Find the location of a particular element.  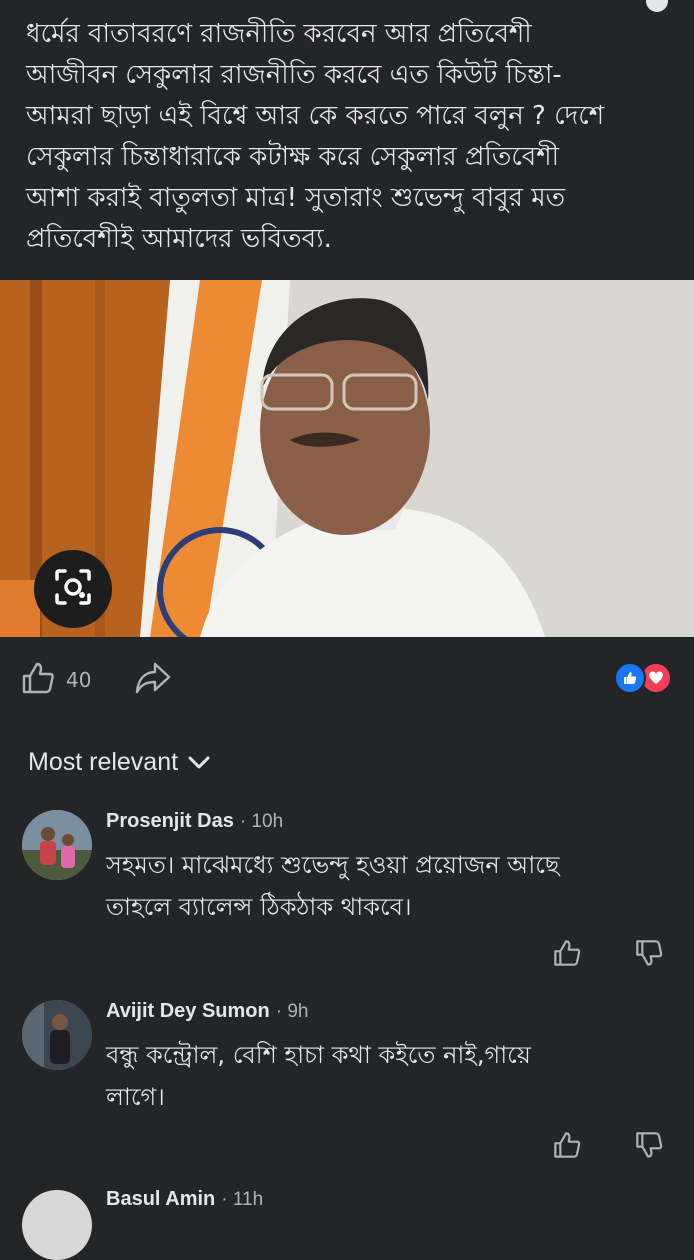

share-icon is located at coordinates (153, 681).